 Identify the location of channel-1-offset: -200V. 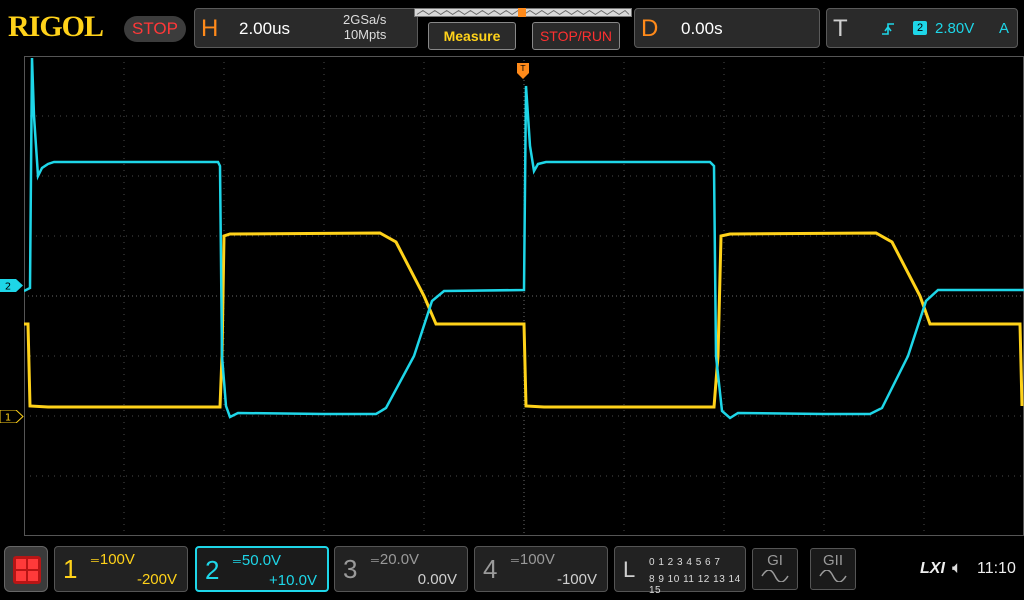
(156, 579).